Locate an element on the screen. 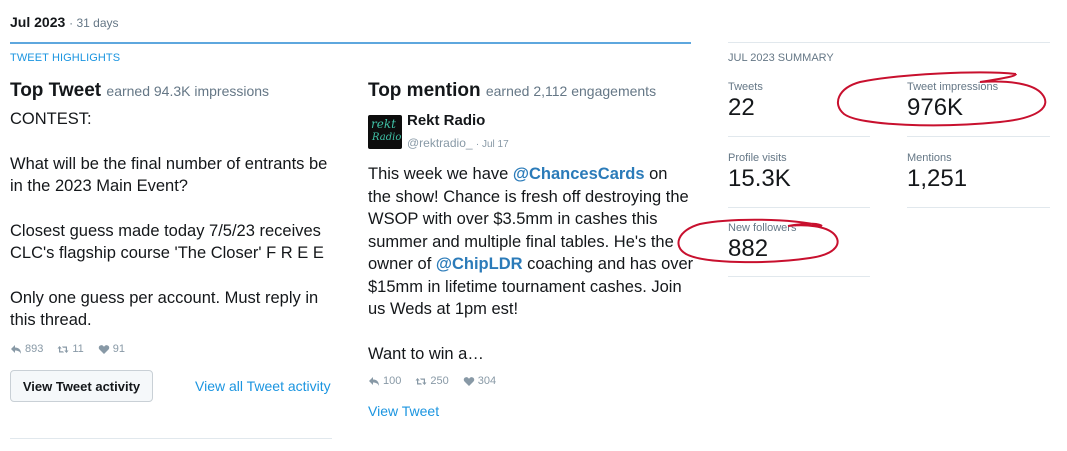 The image size is (1067, 451). column-bottom-divider is located at coordinates (171, 438).